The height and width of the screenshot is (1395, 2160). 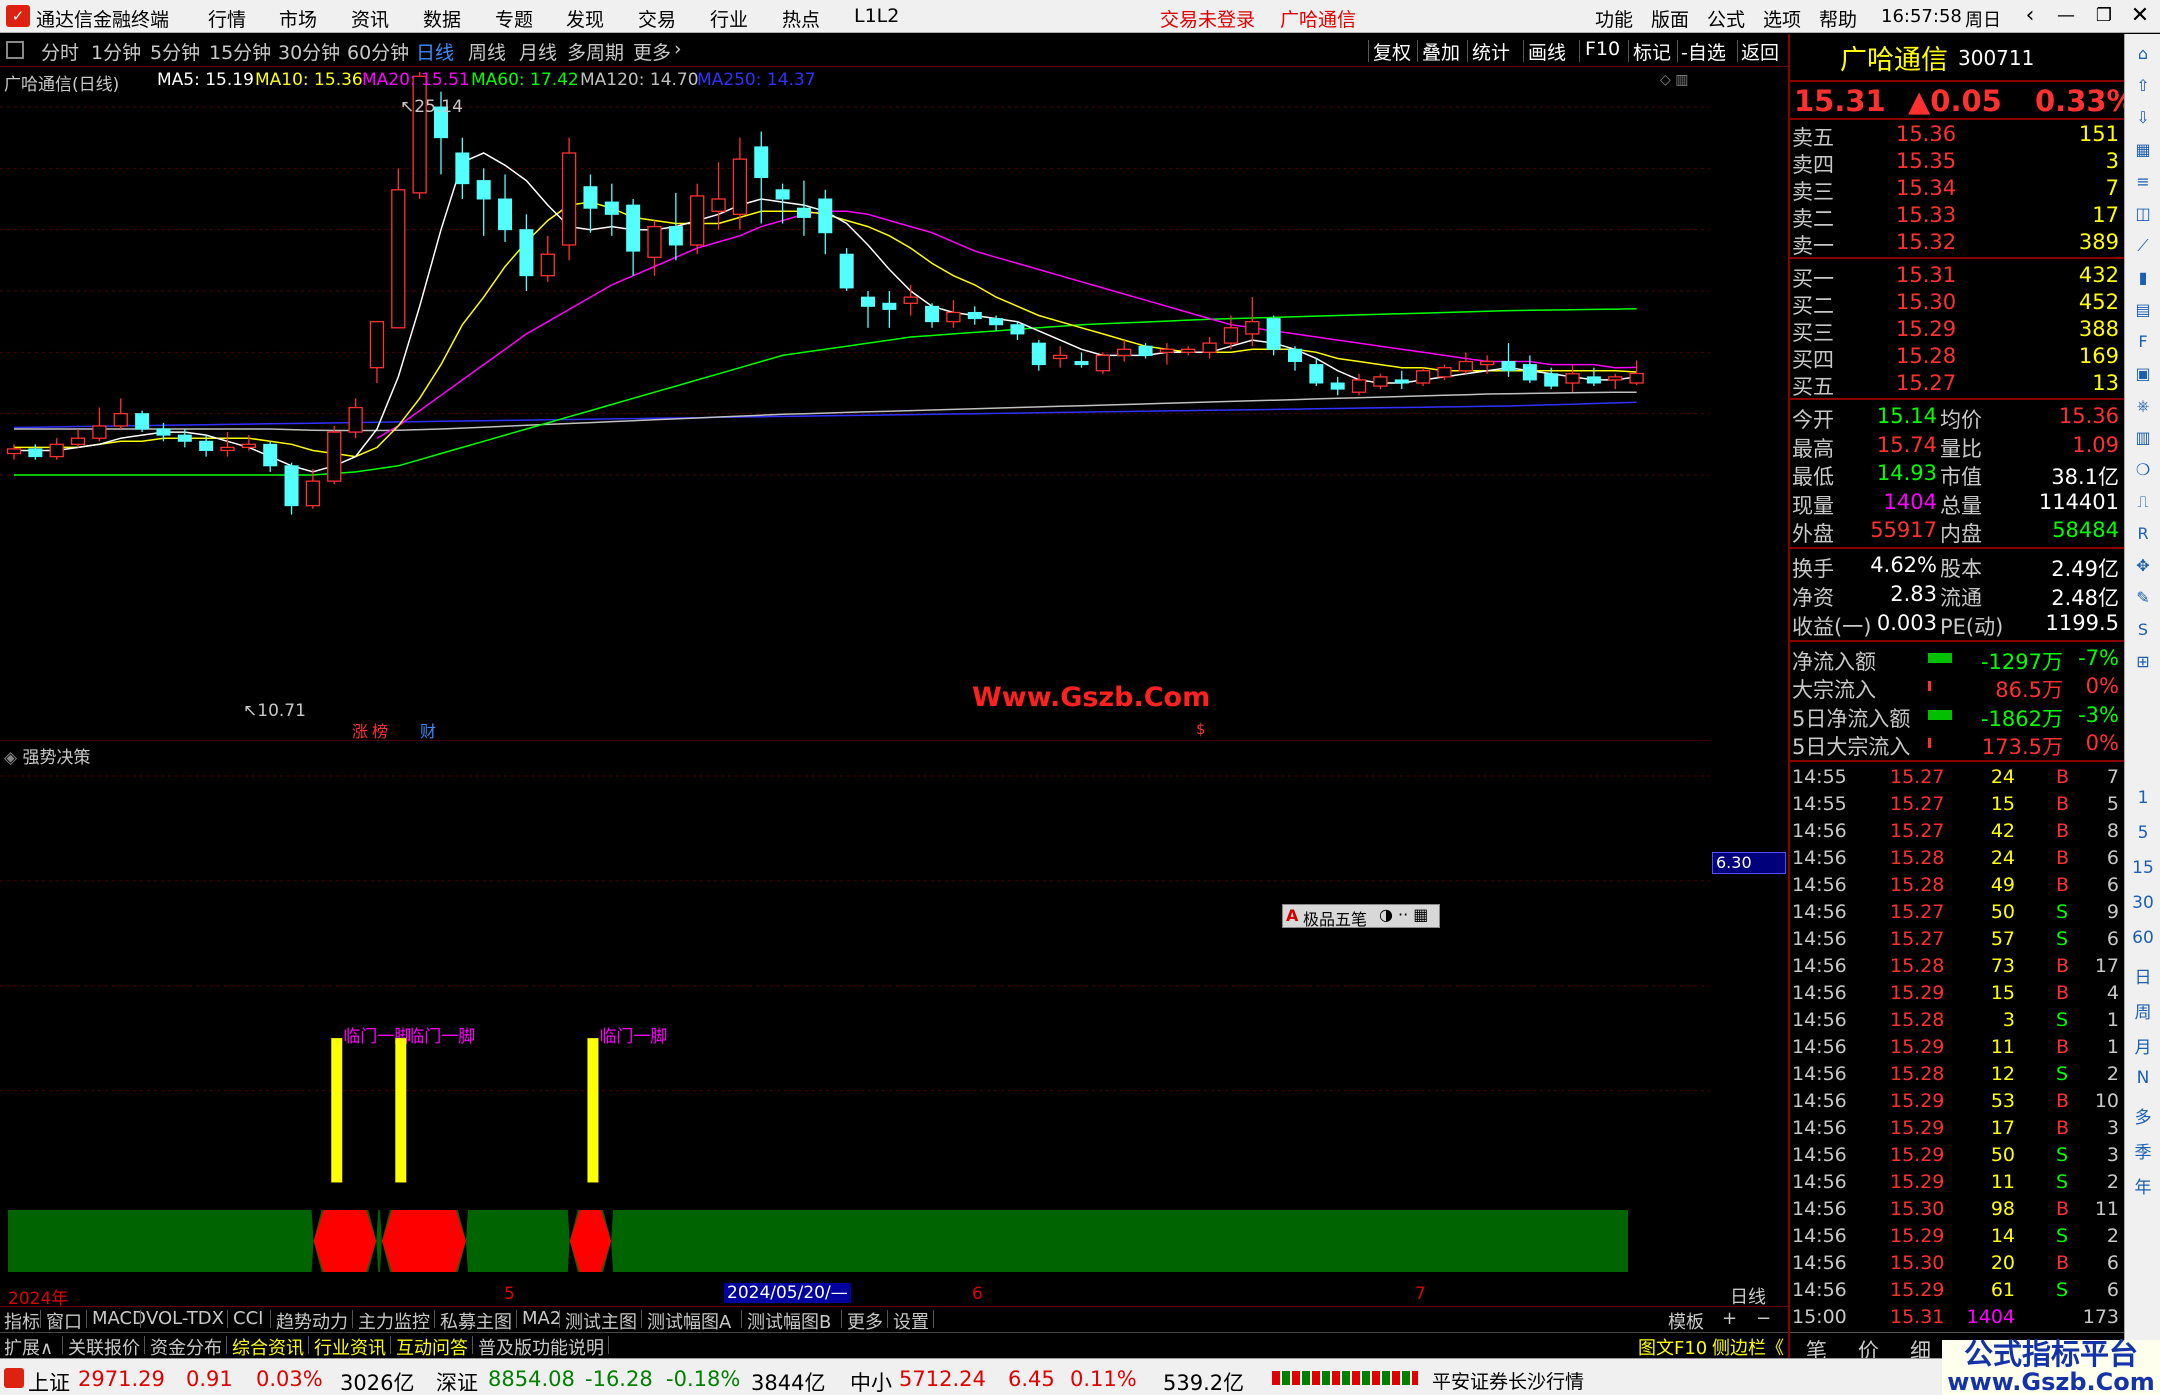 What do you see at coordinates (10, 758) in the screenshot?
I see `indicator-toggle-icon: ◈` at bounding box center [10, 758].